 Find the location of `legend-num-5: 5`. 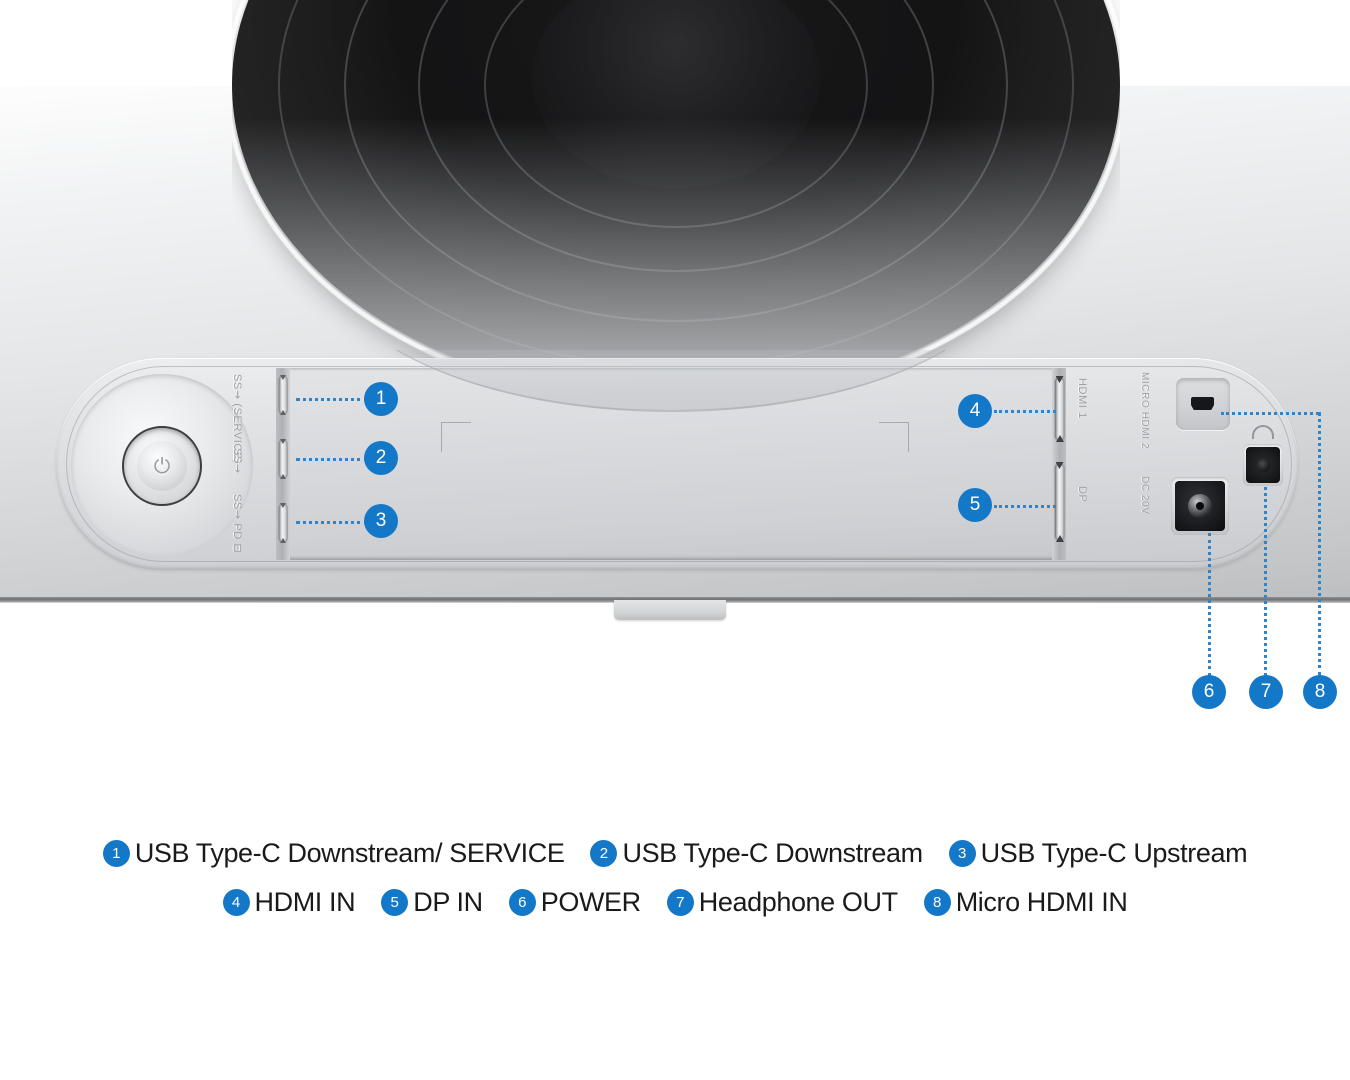

legend-num-5: 5 is located at coordinates (395, 902).